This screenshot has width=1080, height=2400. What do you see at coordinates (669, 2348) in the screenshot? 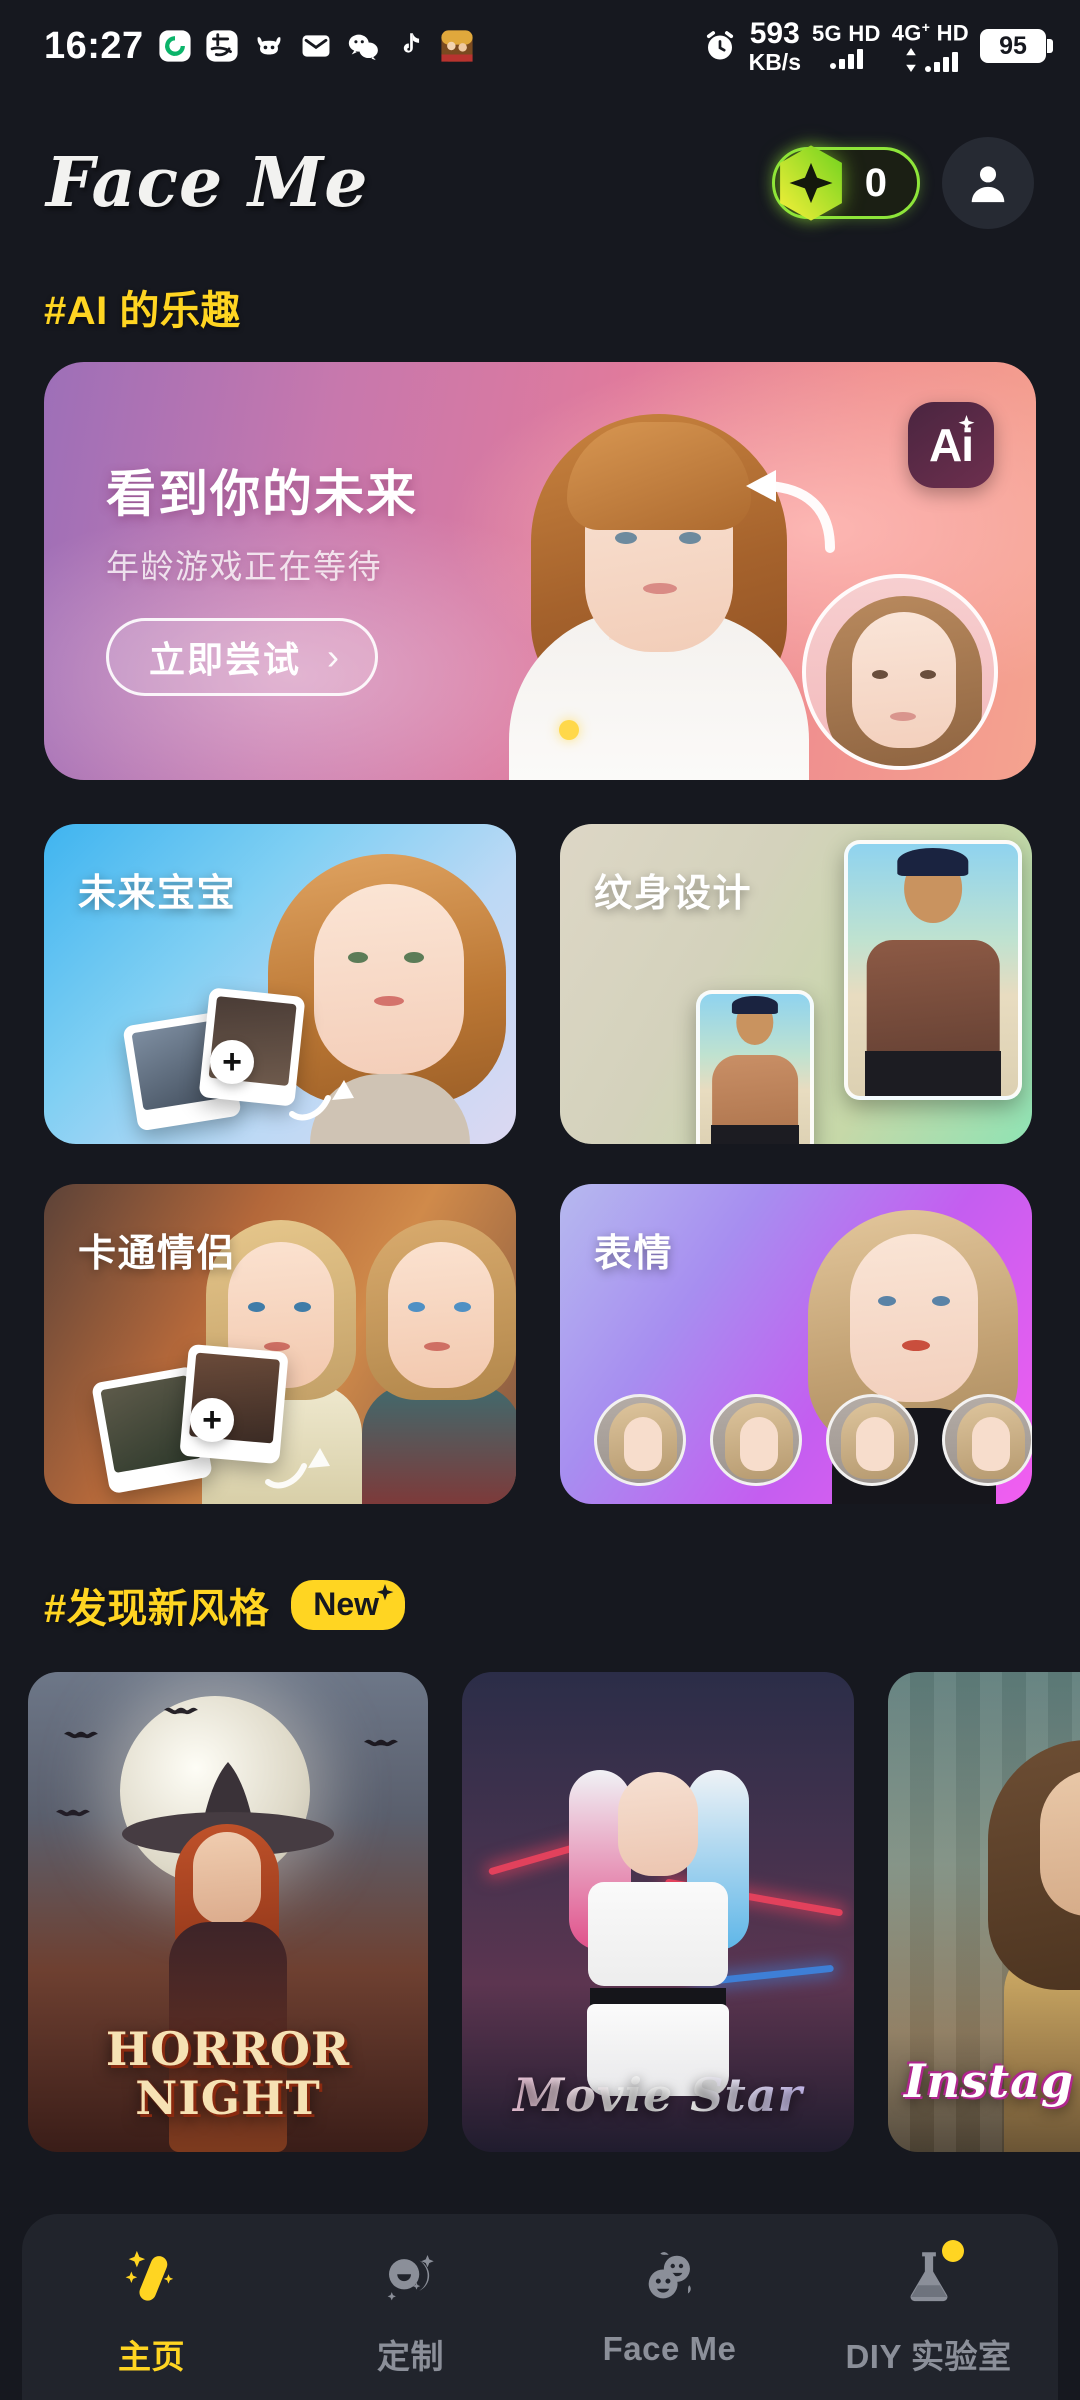
I see `nav-item-label: Face Me` at bounding box center [669, 2348].